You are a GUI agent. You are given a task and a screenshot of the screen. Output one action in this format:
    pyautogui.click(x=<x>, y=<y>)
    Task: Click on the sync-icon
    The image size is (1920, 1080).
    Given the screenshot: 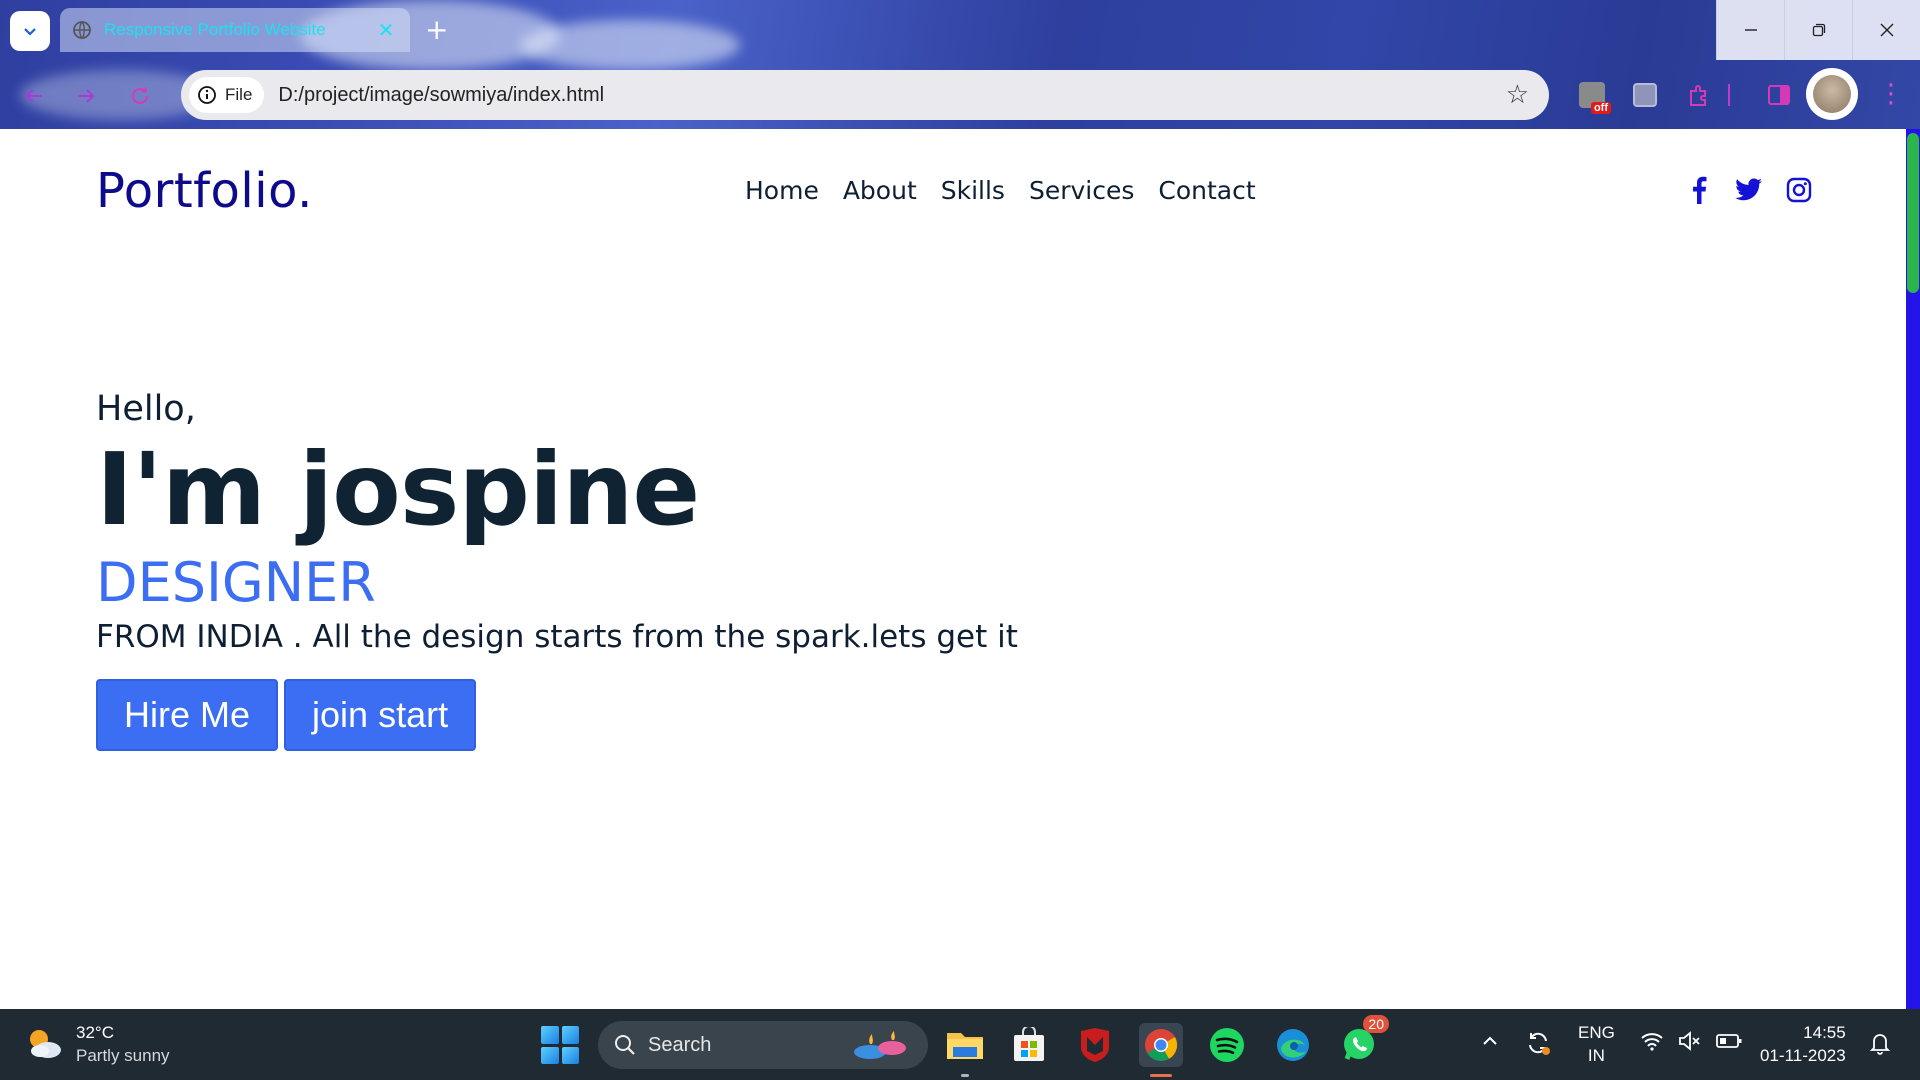 What is the action you would take?
    pyautogui.click(x=1539, y=1043)
    